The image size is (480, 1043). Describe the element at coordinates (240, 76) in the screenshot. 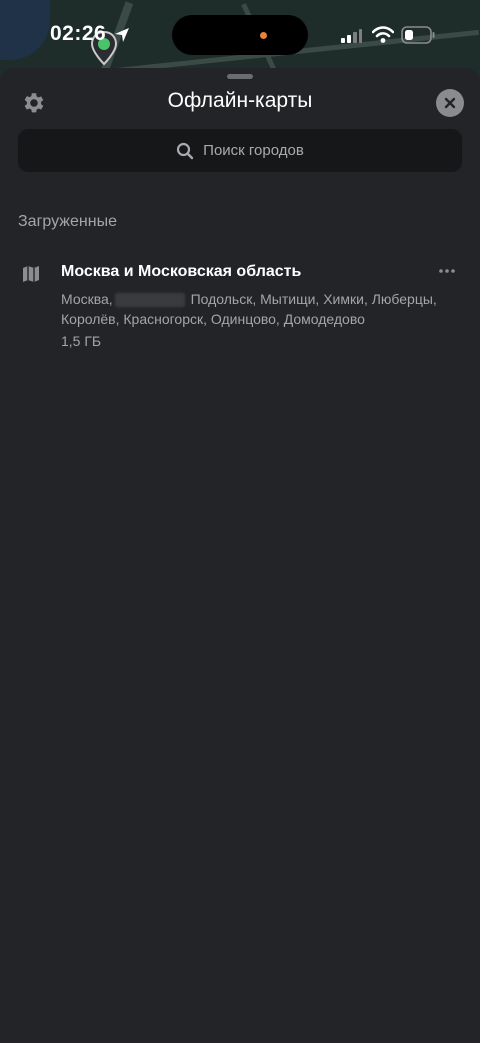

I see `sheet-grabber` at that location.